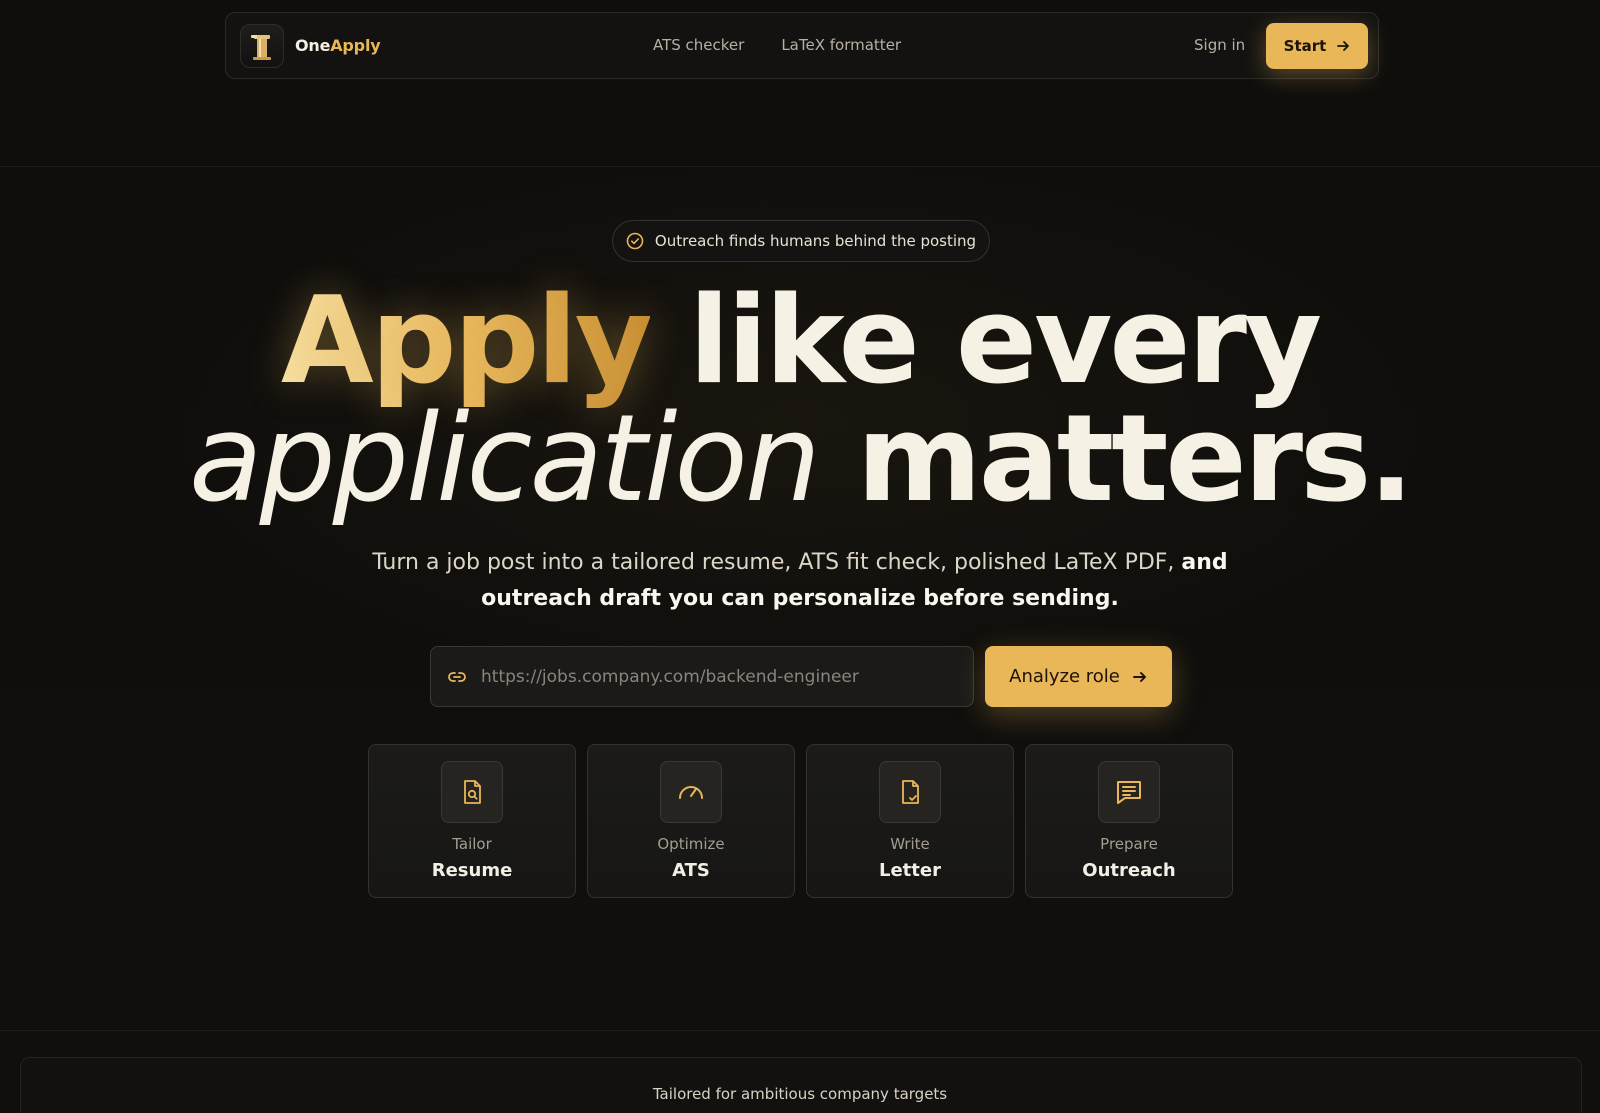 The height and width of the screenshot is (1113, 1600). I want to click on analyze-role-button: Analyze role, so click(1078, 676).